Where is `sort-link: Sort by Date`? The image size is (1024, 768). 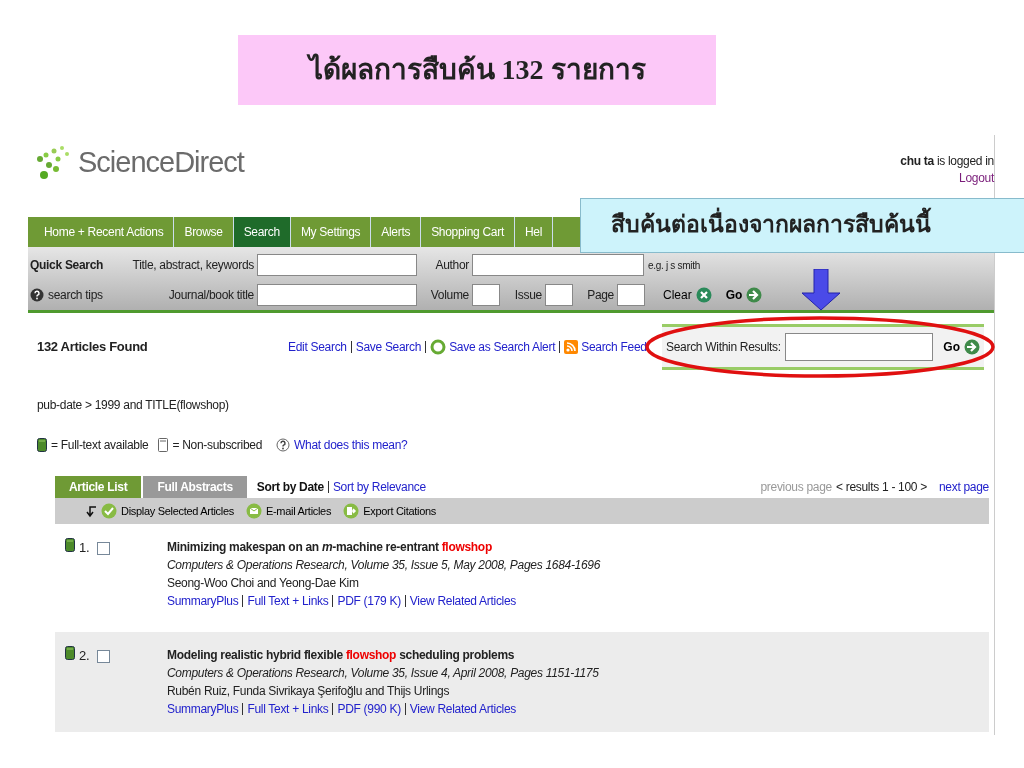 sort-link: Sort by Date is located at coordinates (290, 487).